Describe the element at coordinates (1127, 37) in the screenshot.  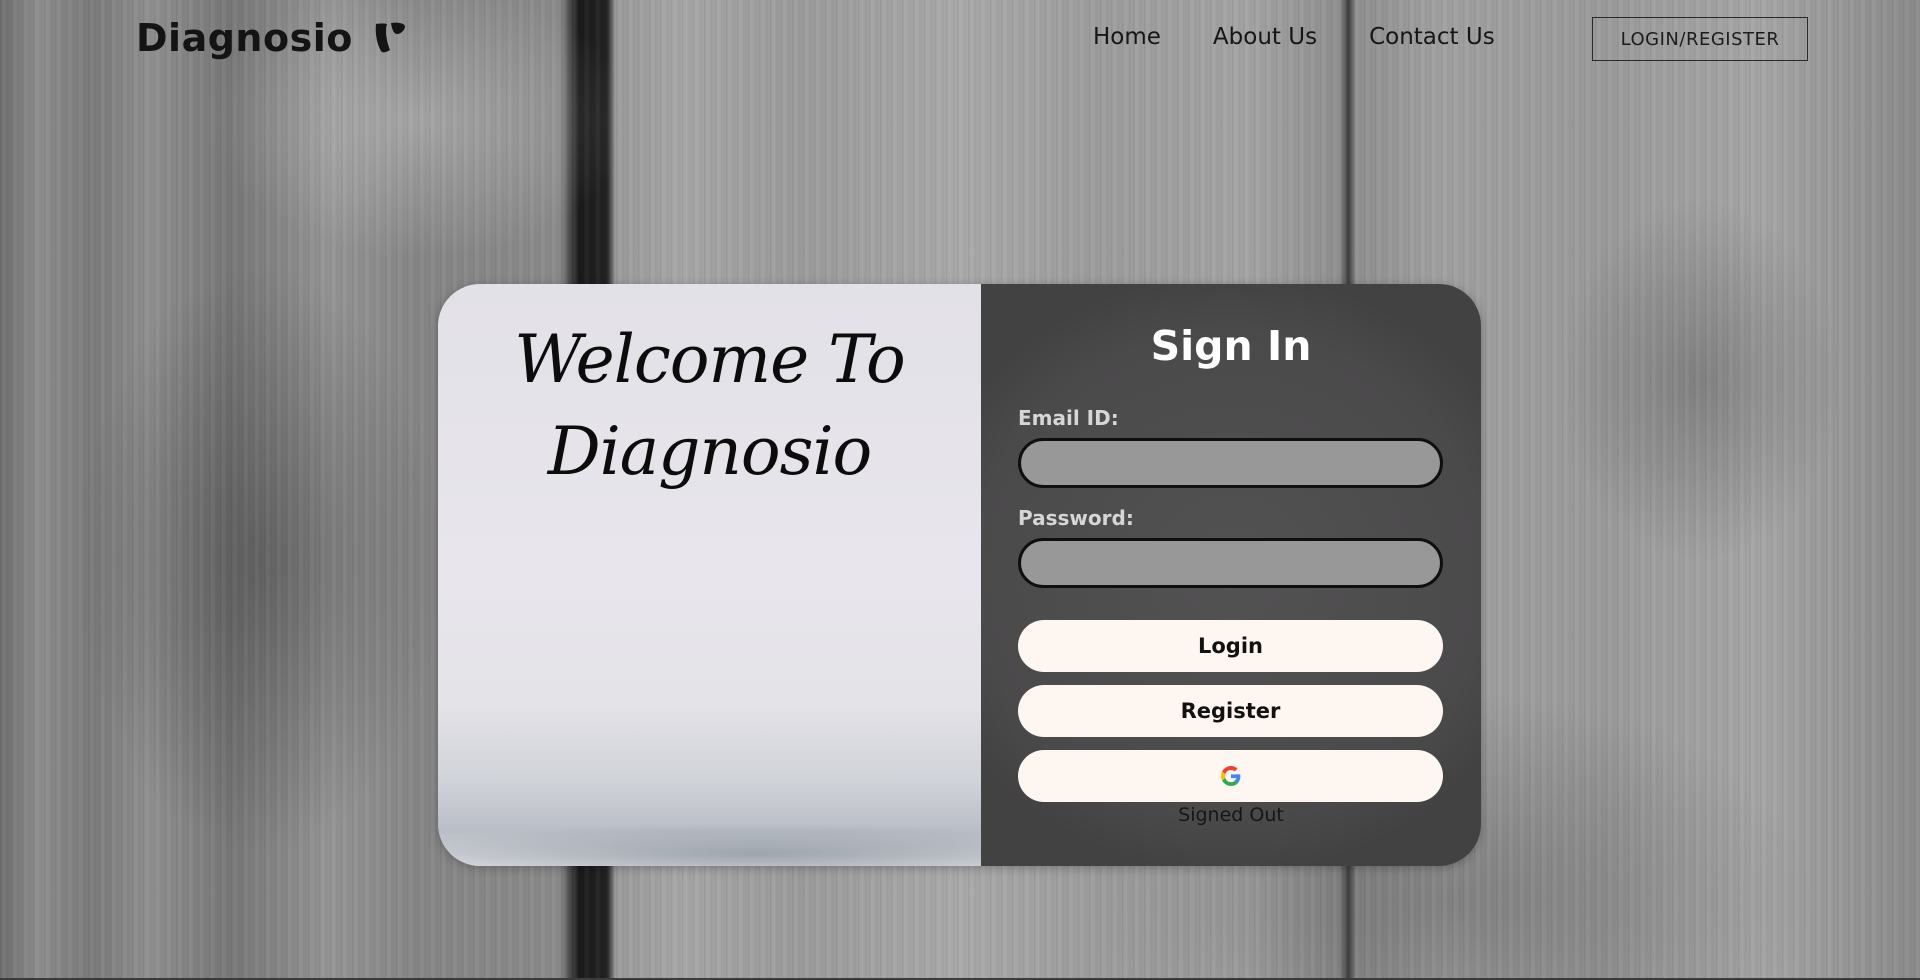
I see `nav-home: Home` at that location.